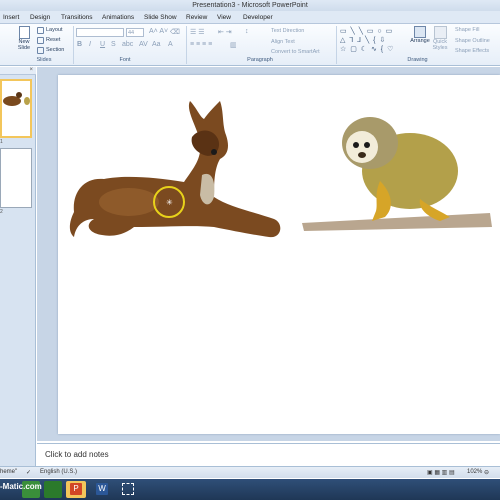 The image size is (500, 500). Describe the element at coordinates (1, 212) in the screenshot. I see `thumbnail-number: 2` at that location.